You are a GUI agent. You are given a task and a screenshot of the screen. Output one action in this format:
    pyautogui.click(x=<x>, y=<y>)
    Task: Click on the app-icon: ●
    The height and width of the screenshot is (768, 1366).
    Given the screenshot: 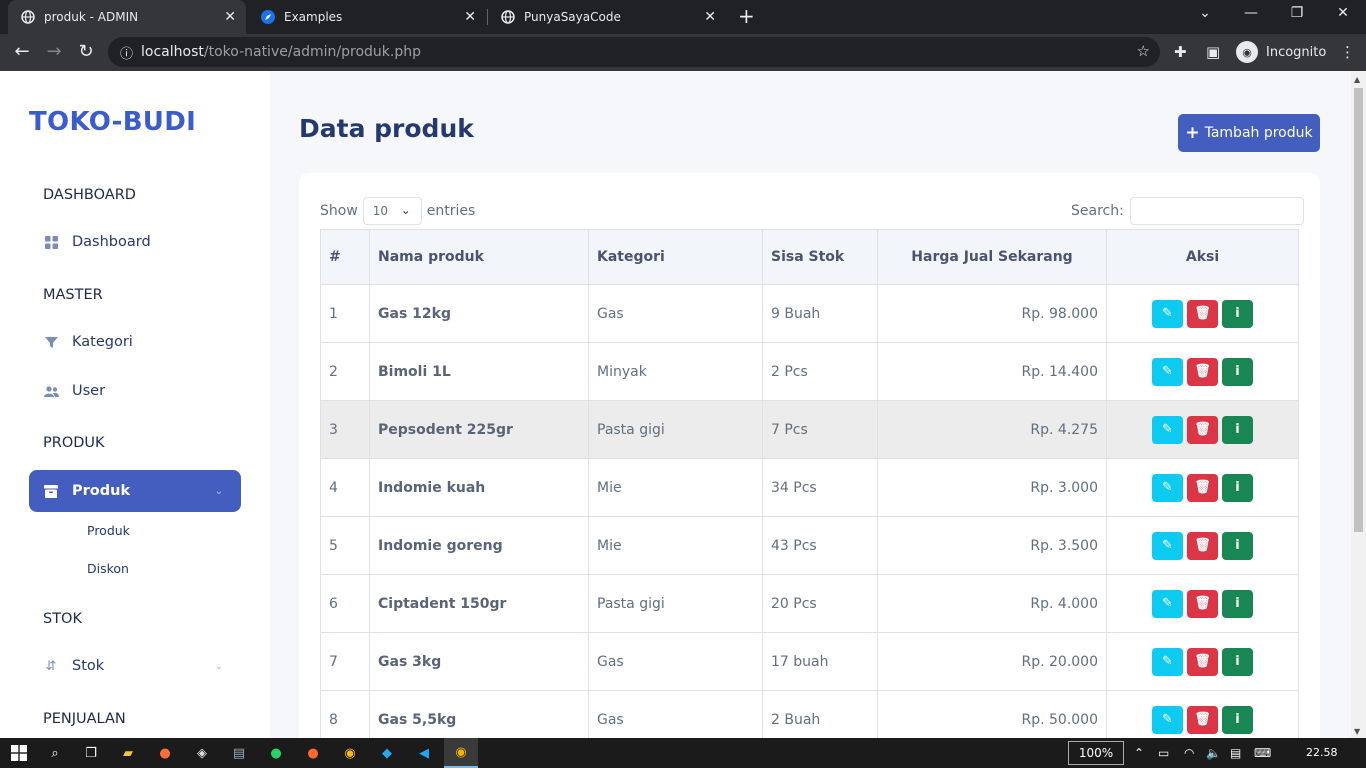 What is the action you would take?
    pyautogui.click(x=313, y=753)
    